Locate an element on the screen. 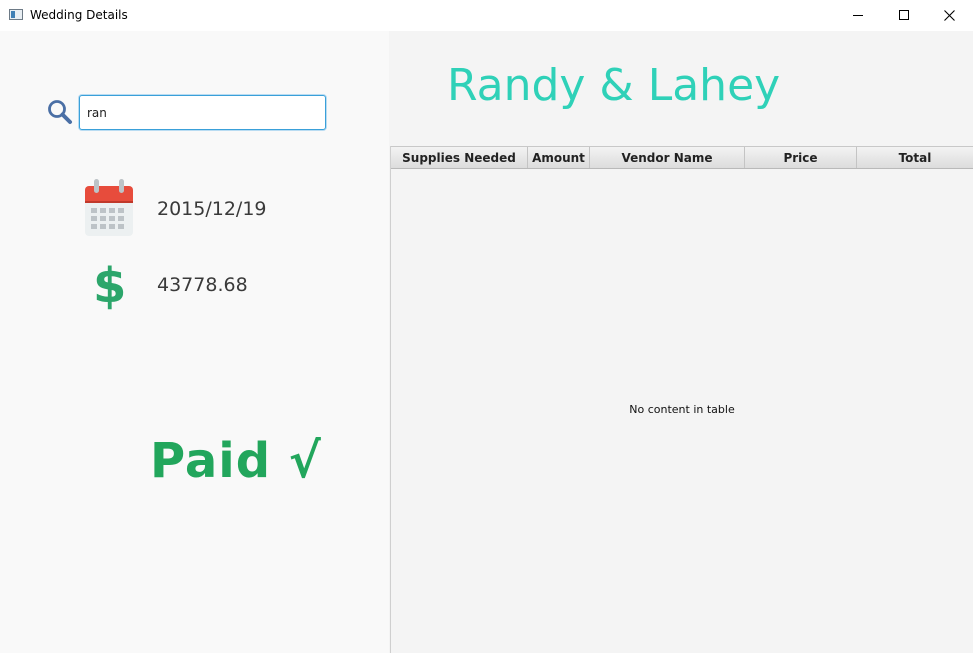 Image resolution: width=973 pixels, height=653 pixels. column-header-amount: Amount is located at coordinates (559, 157).